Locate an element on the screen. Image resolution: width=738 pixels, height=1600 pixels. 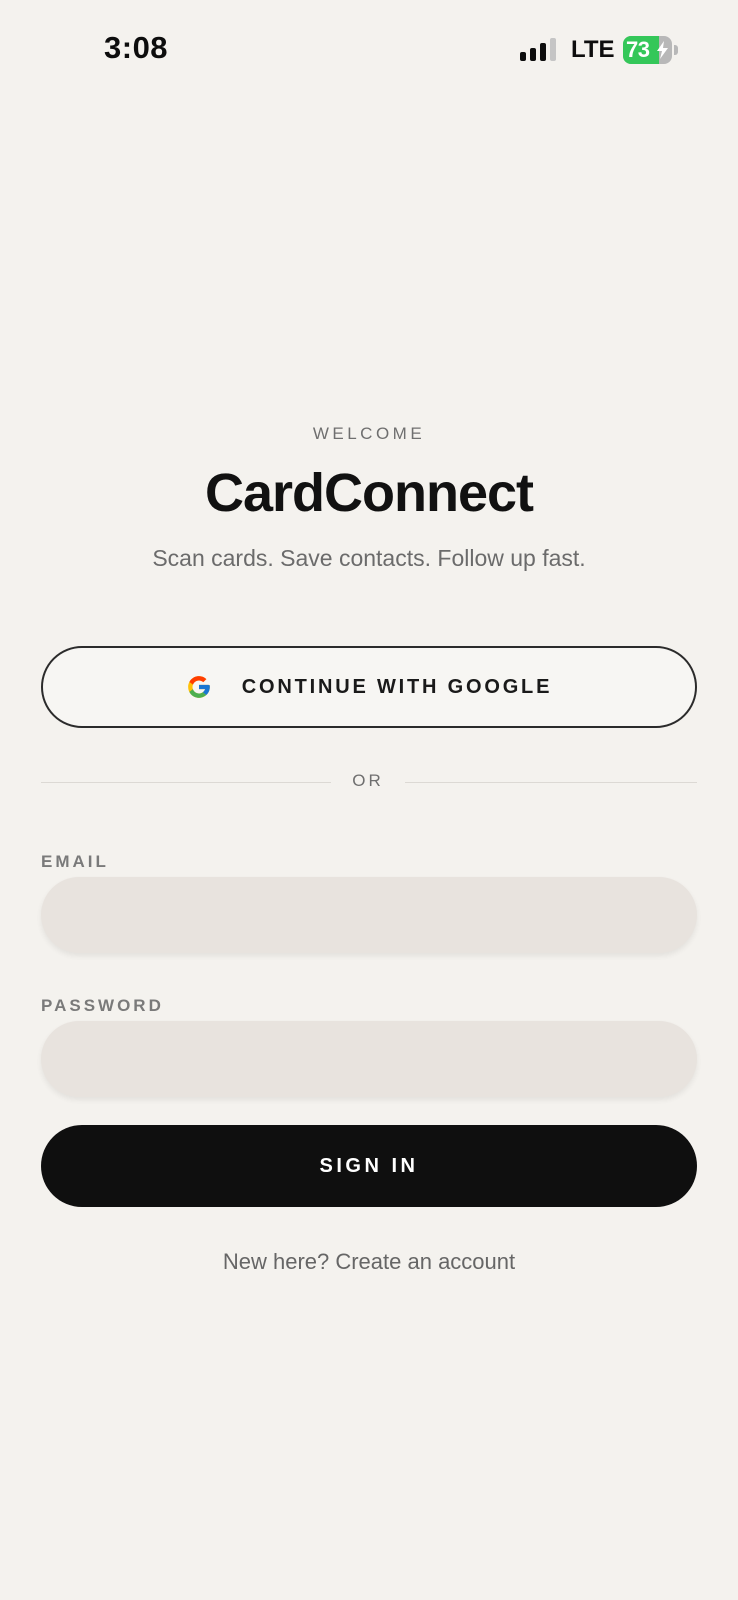
divider-line-right is located at coordinates (551, 782).